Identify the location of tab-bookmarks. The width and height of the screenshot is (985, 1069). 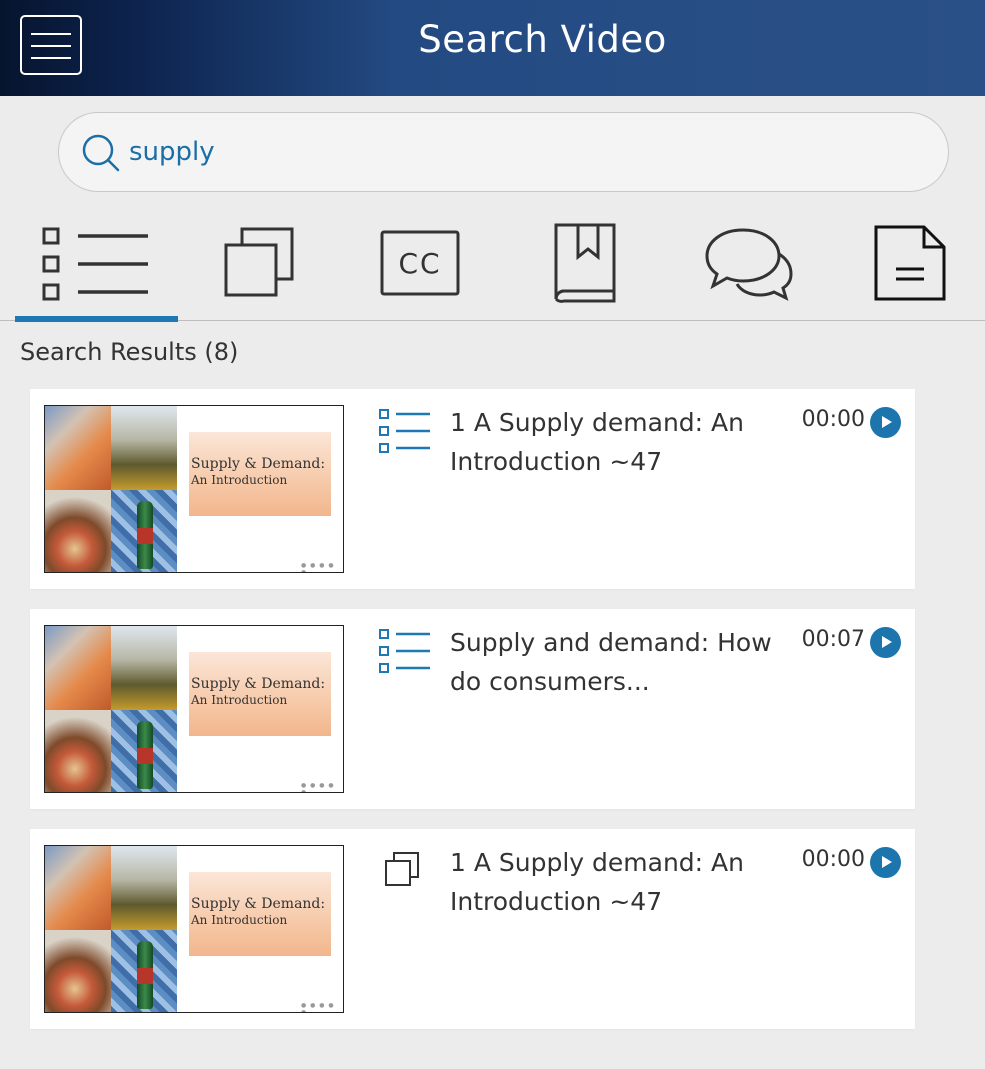
(585, 262).